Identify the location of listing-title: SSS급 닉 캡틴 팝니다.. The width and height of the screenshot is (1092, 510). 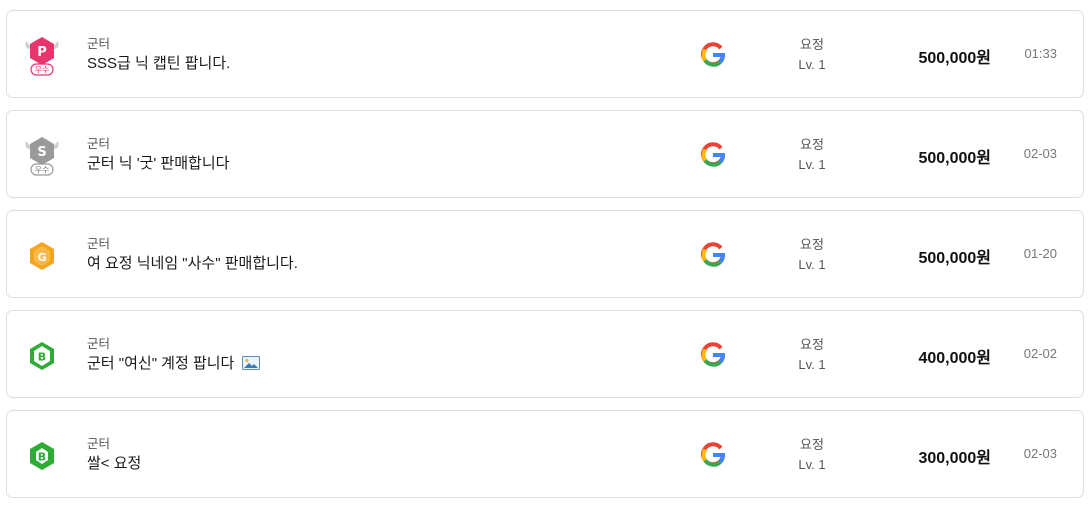
(158, 64).